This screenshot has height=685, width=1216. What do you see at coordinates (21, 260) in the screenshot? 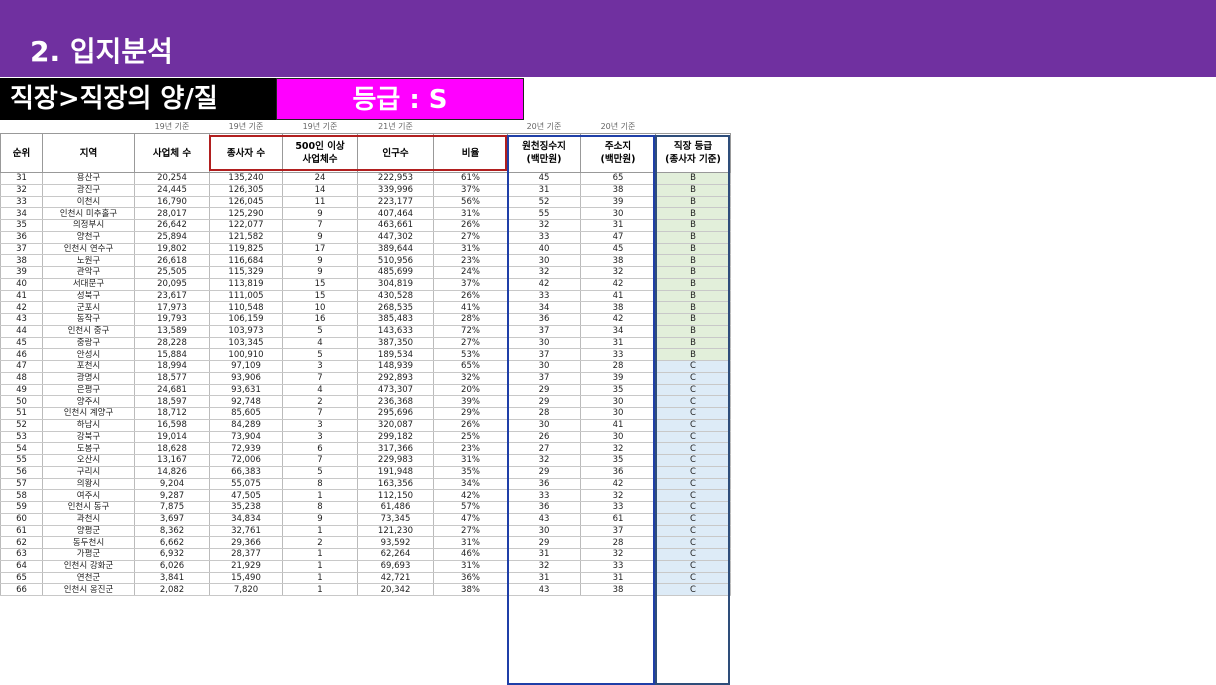
I see `cell-rank: 38` at bounding box center [21, 260].